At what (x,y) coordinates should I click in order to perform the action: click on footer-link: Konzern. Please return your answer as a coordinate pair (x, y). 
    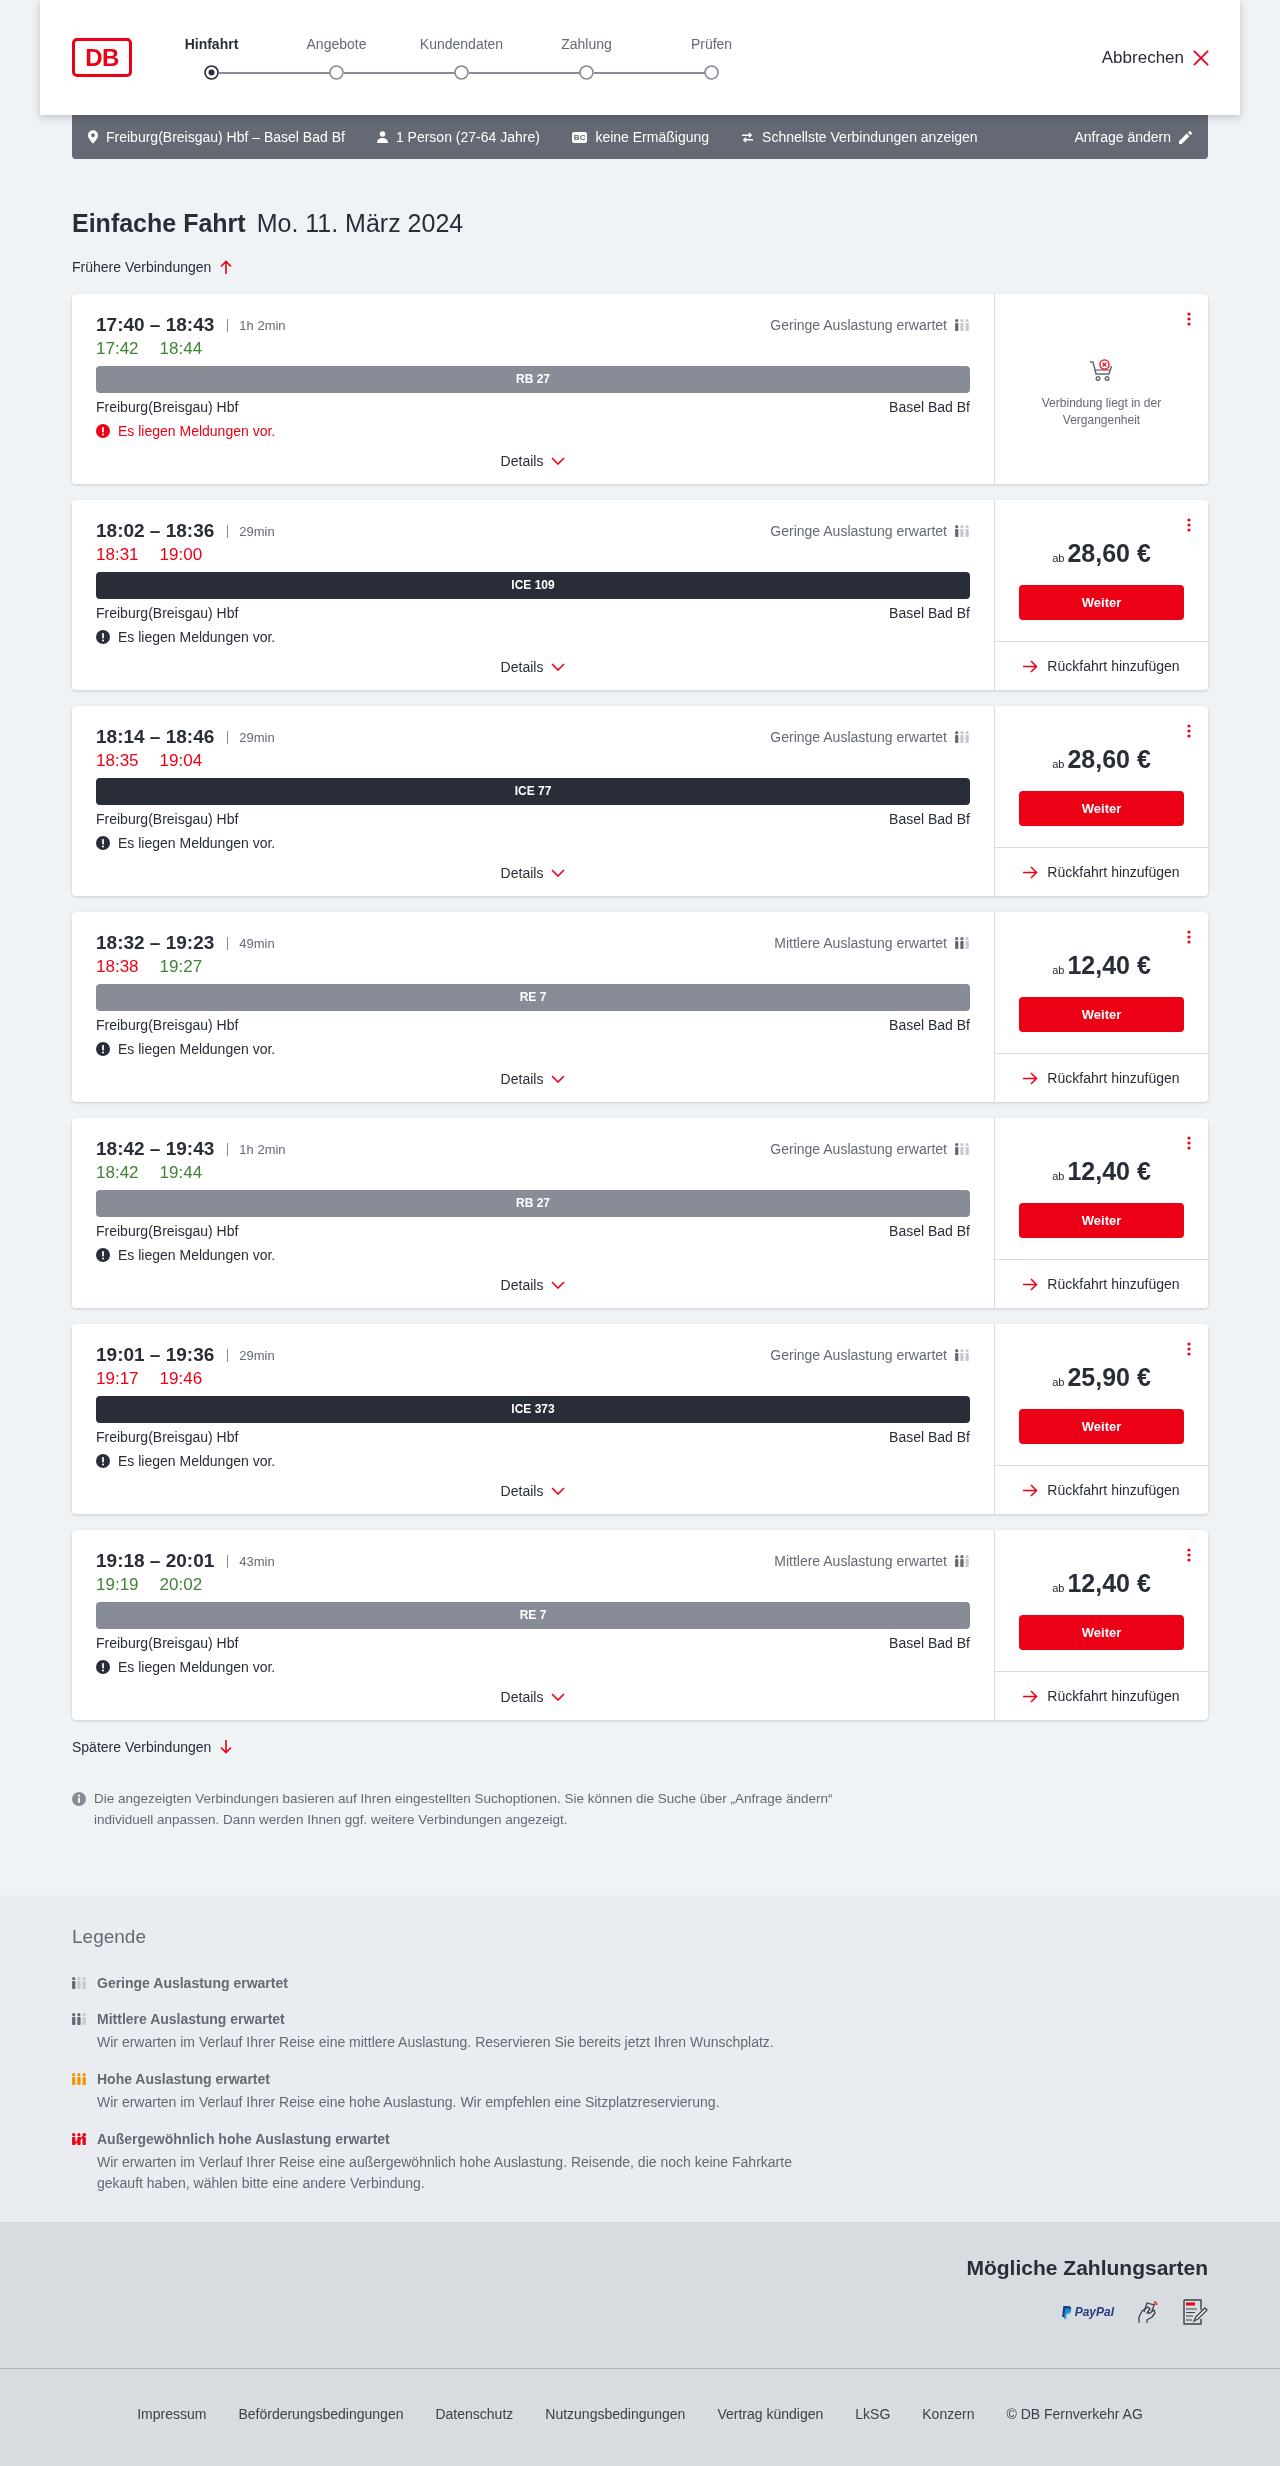
    Looking at the image, I should click on (948, 2414).